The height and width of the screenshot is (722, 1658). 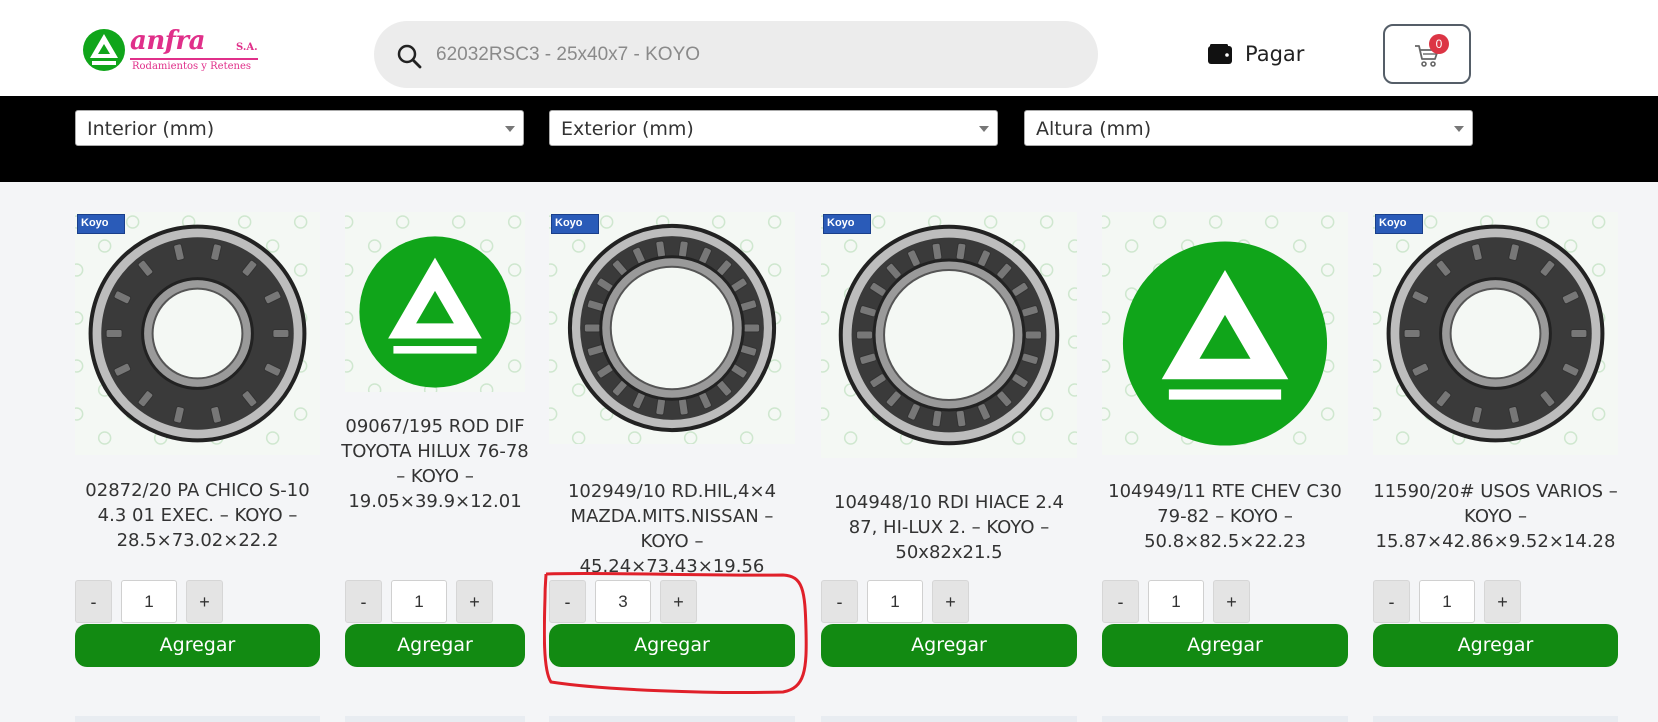 I want to click on filter-exterior-label: Exterior (mm), so click(x=627, y=129).